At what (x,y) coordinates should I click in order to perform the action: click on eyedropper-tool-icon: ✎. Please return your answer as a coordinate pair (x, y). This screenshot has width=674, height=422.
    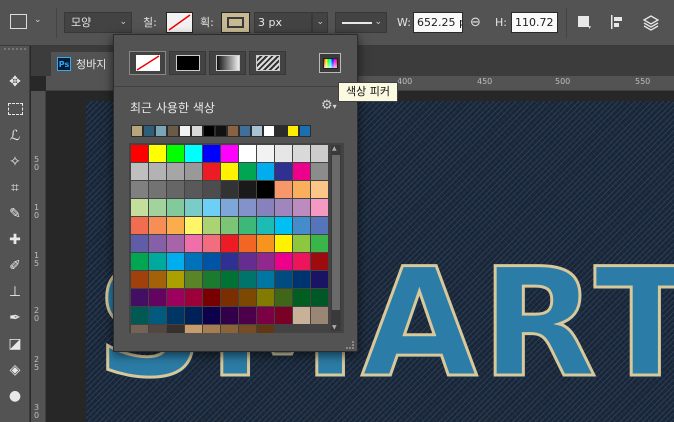
    Looking at the image, I should click on (15, 214).